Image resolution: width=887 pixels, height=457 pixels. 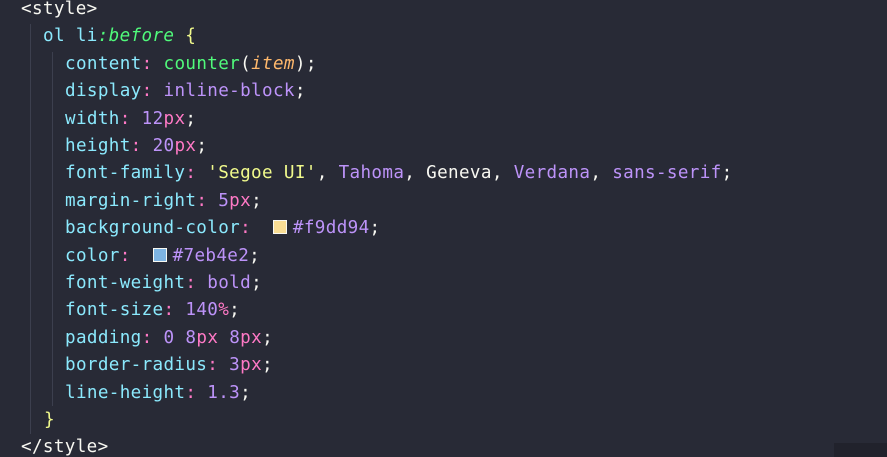 What do you see at coordinates (158, 64) in the screenshot?
I see `code-line: content: counter(item);` at bounding box center [158, 64].